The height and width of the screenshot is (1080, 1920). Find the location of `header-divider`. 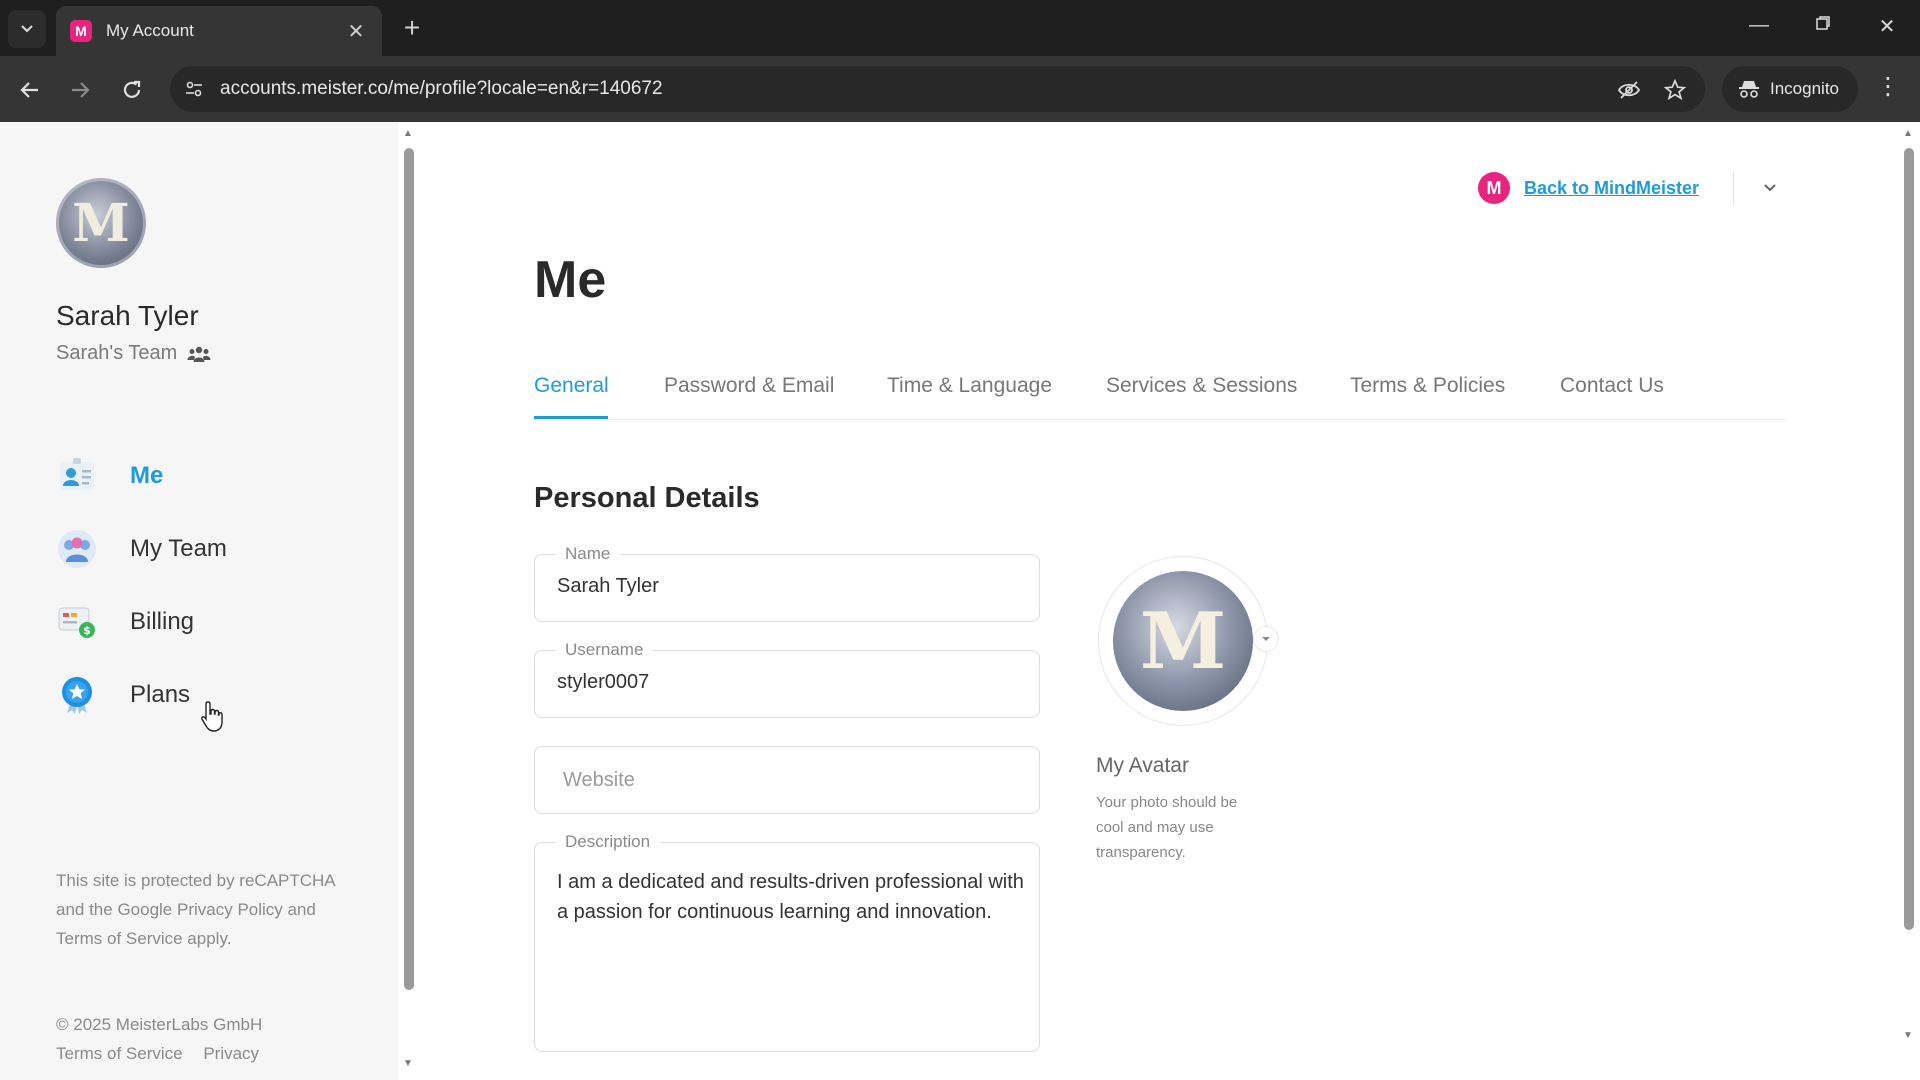

header-divider is located at coordinates (1733, 189).